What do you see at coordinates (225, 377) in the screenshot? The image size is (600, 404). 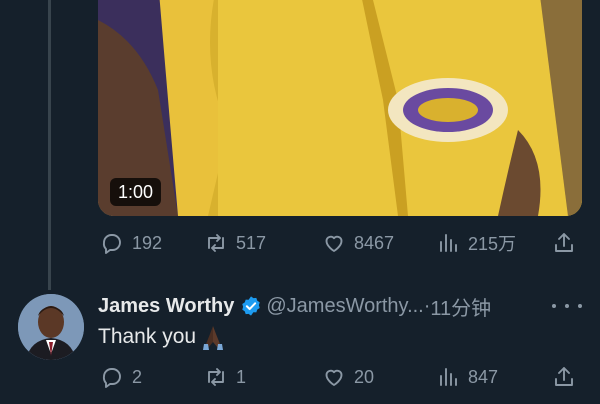 I see `retweet-button: 1` at bounding box center [225, 377].